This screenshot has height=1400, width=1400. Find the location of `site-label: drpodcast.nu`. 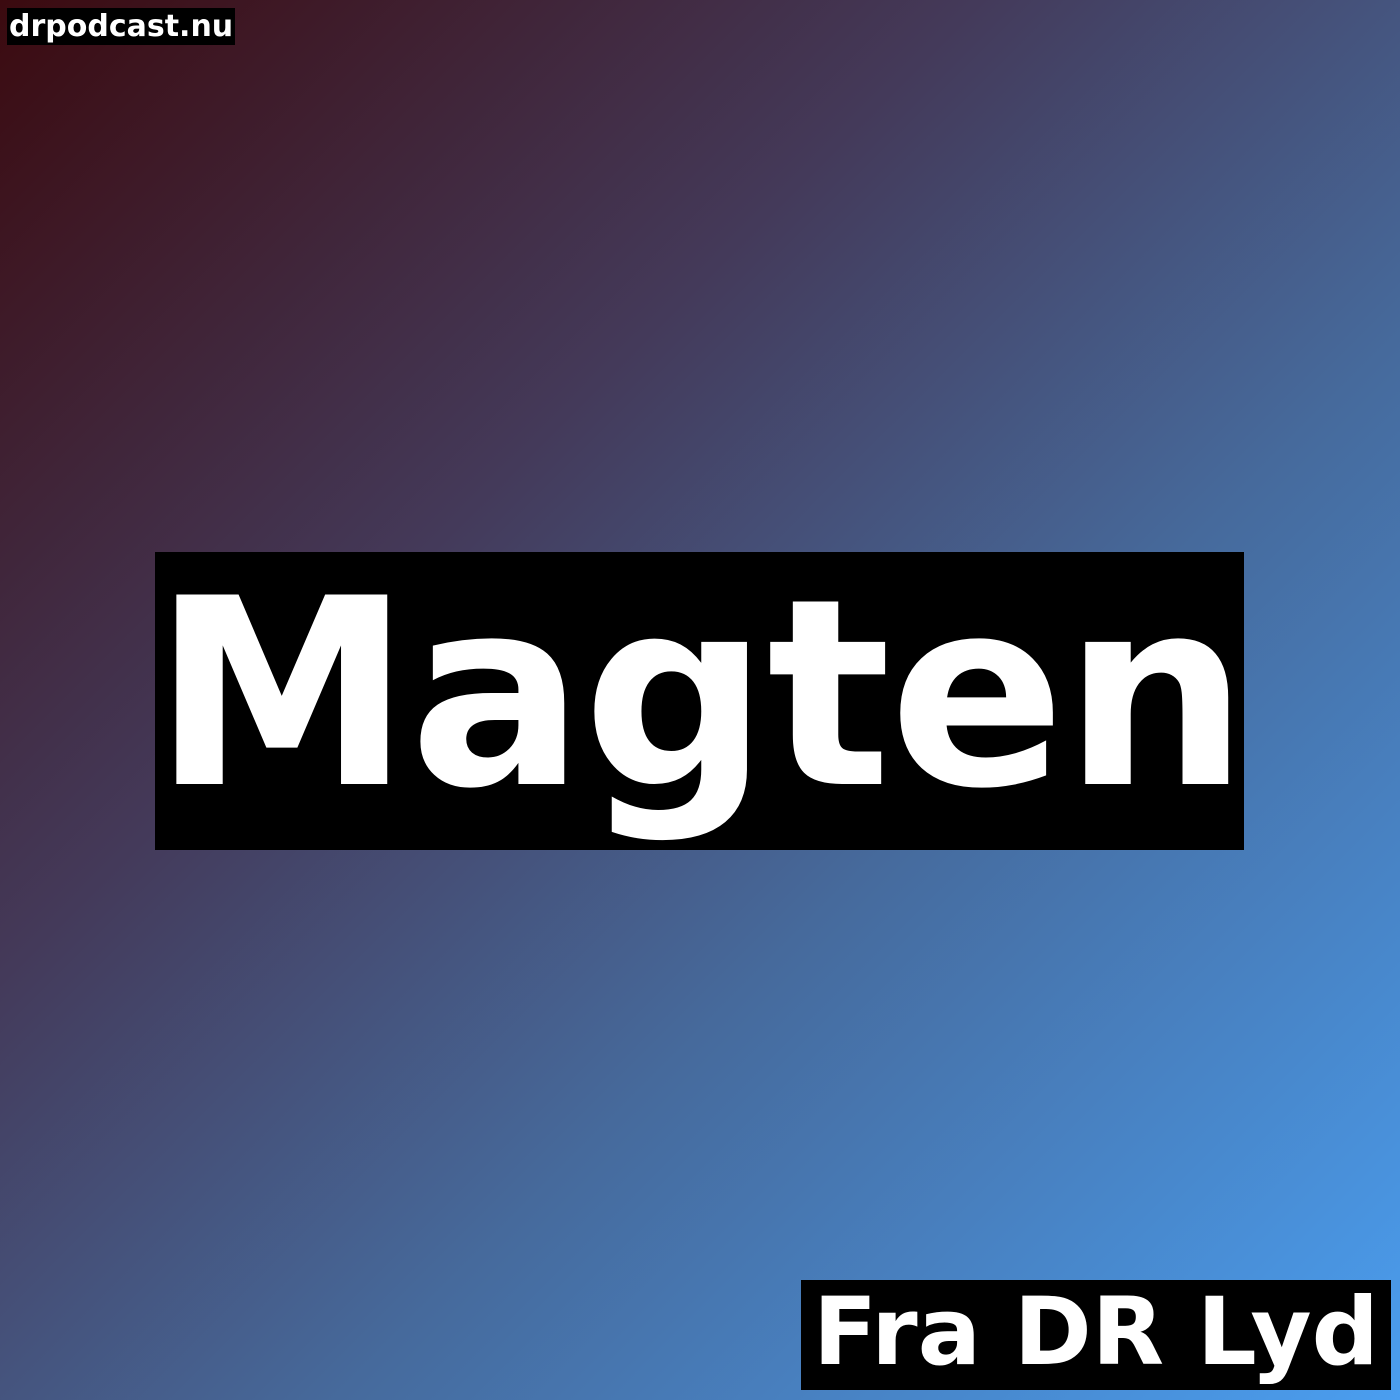

site-label: drpodcast.nu is located at coordinates (121, 26).